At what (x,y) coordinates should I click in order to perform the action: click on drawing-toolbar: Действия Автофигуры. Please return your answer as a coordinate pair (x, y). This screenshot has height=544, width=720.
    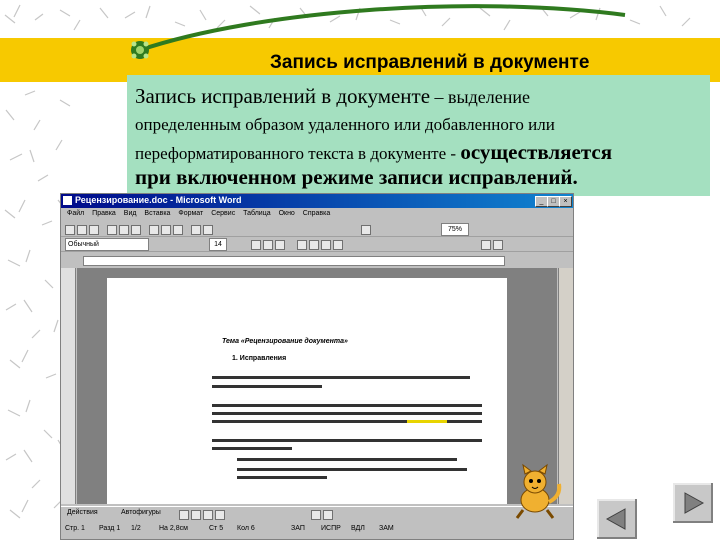
    Looking at the image, I should click on (317, 513).